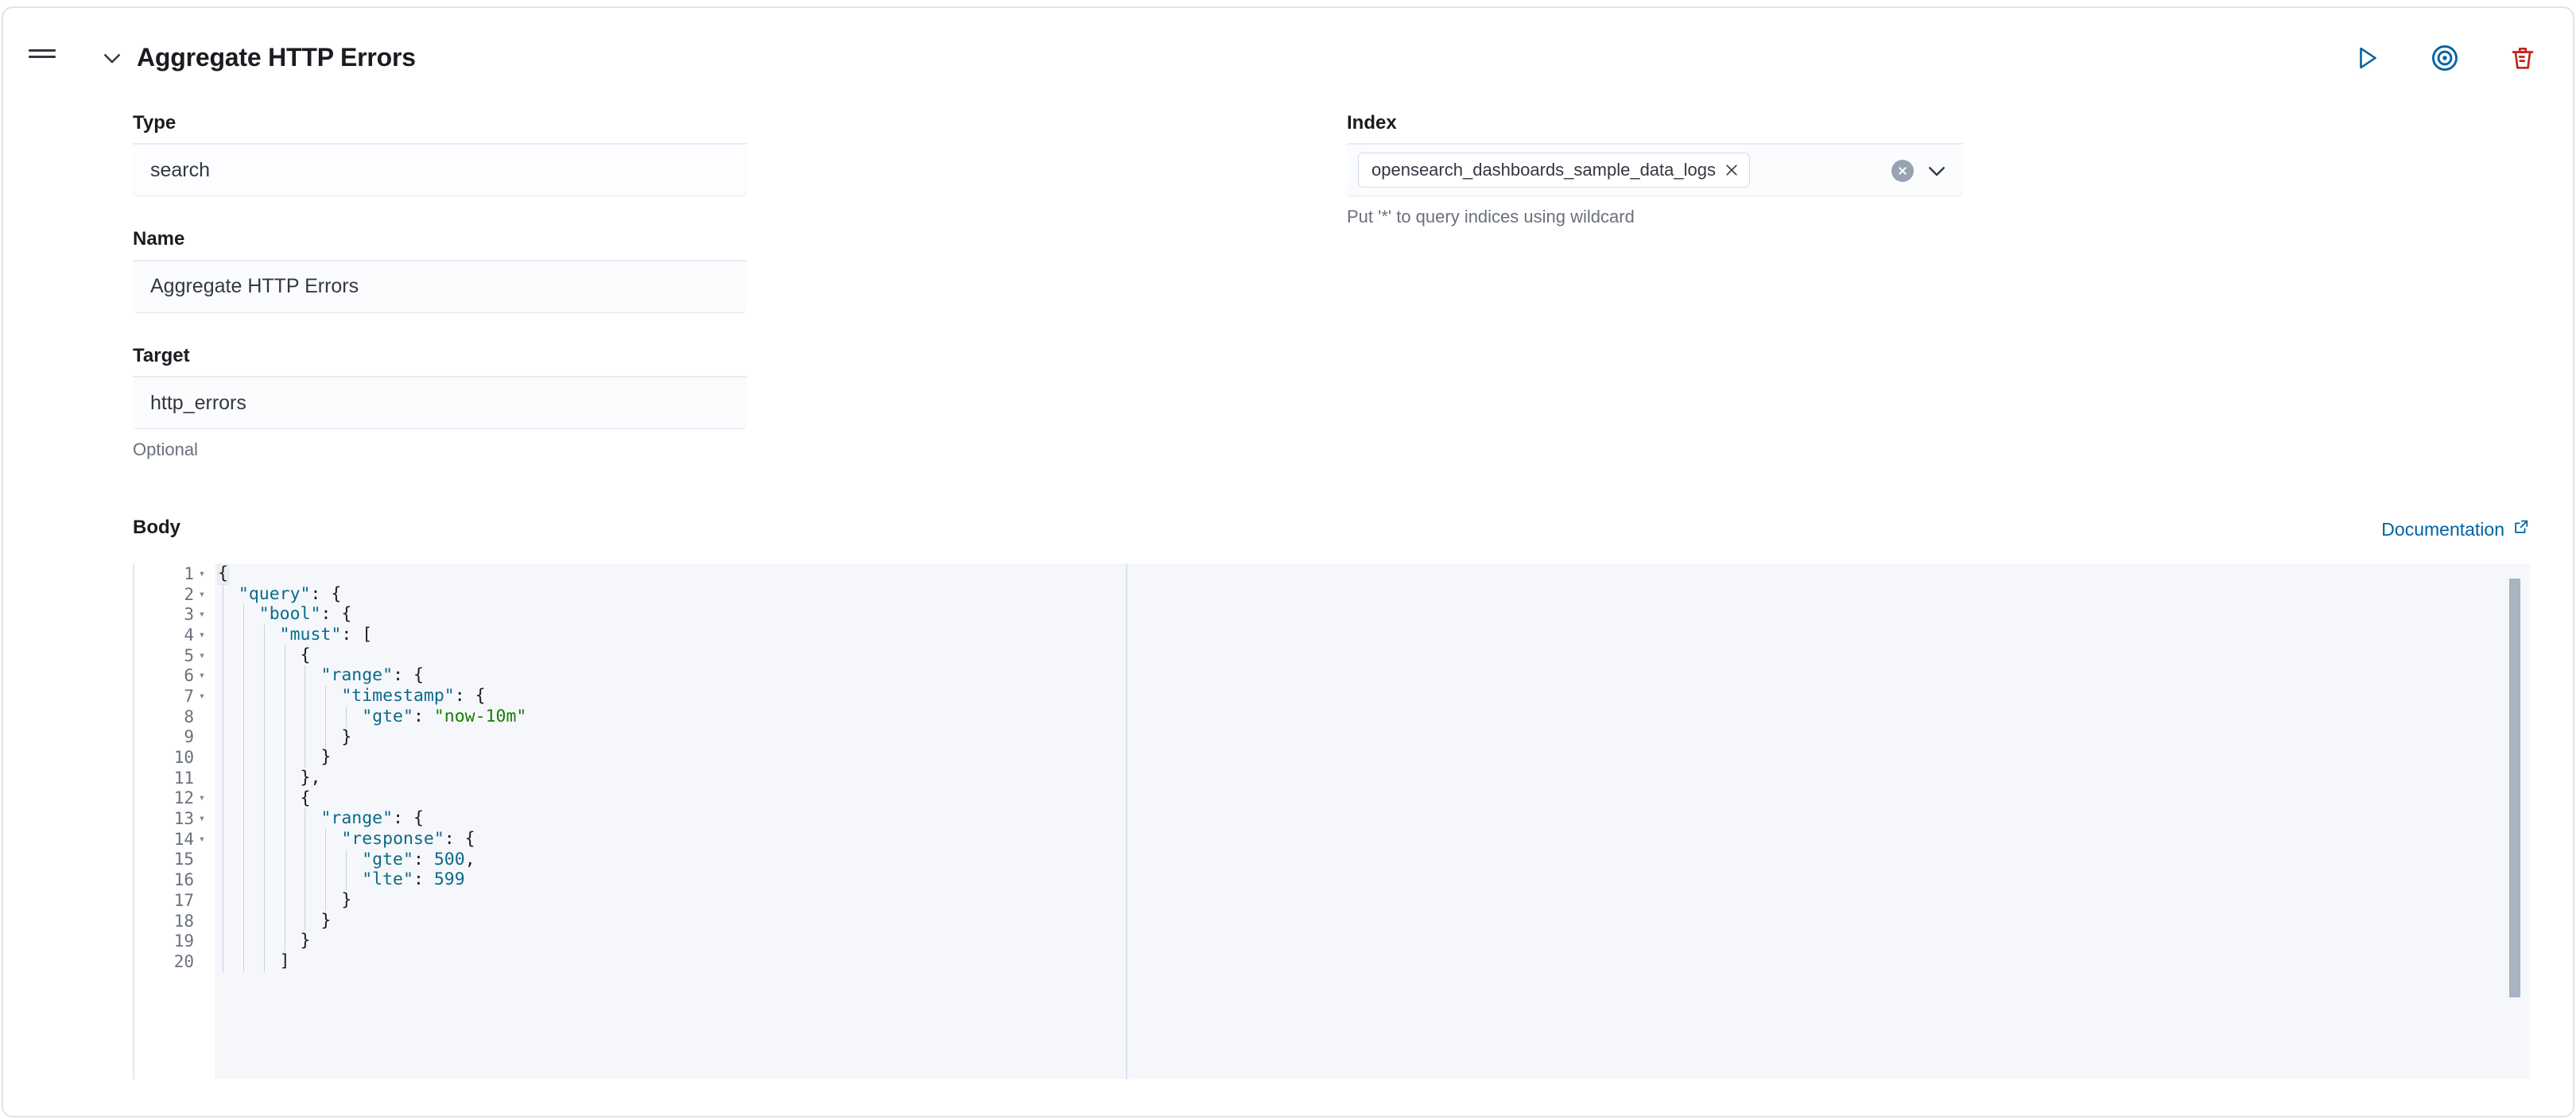 This screenshot has width=2576, height=1119. Describe the element at coordinates (189, 737) in the screenshot. I see `editor-line-number: 9▾` at that location.